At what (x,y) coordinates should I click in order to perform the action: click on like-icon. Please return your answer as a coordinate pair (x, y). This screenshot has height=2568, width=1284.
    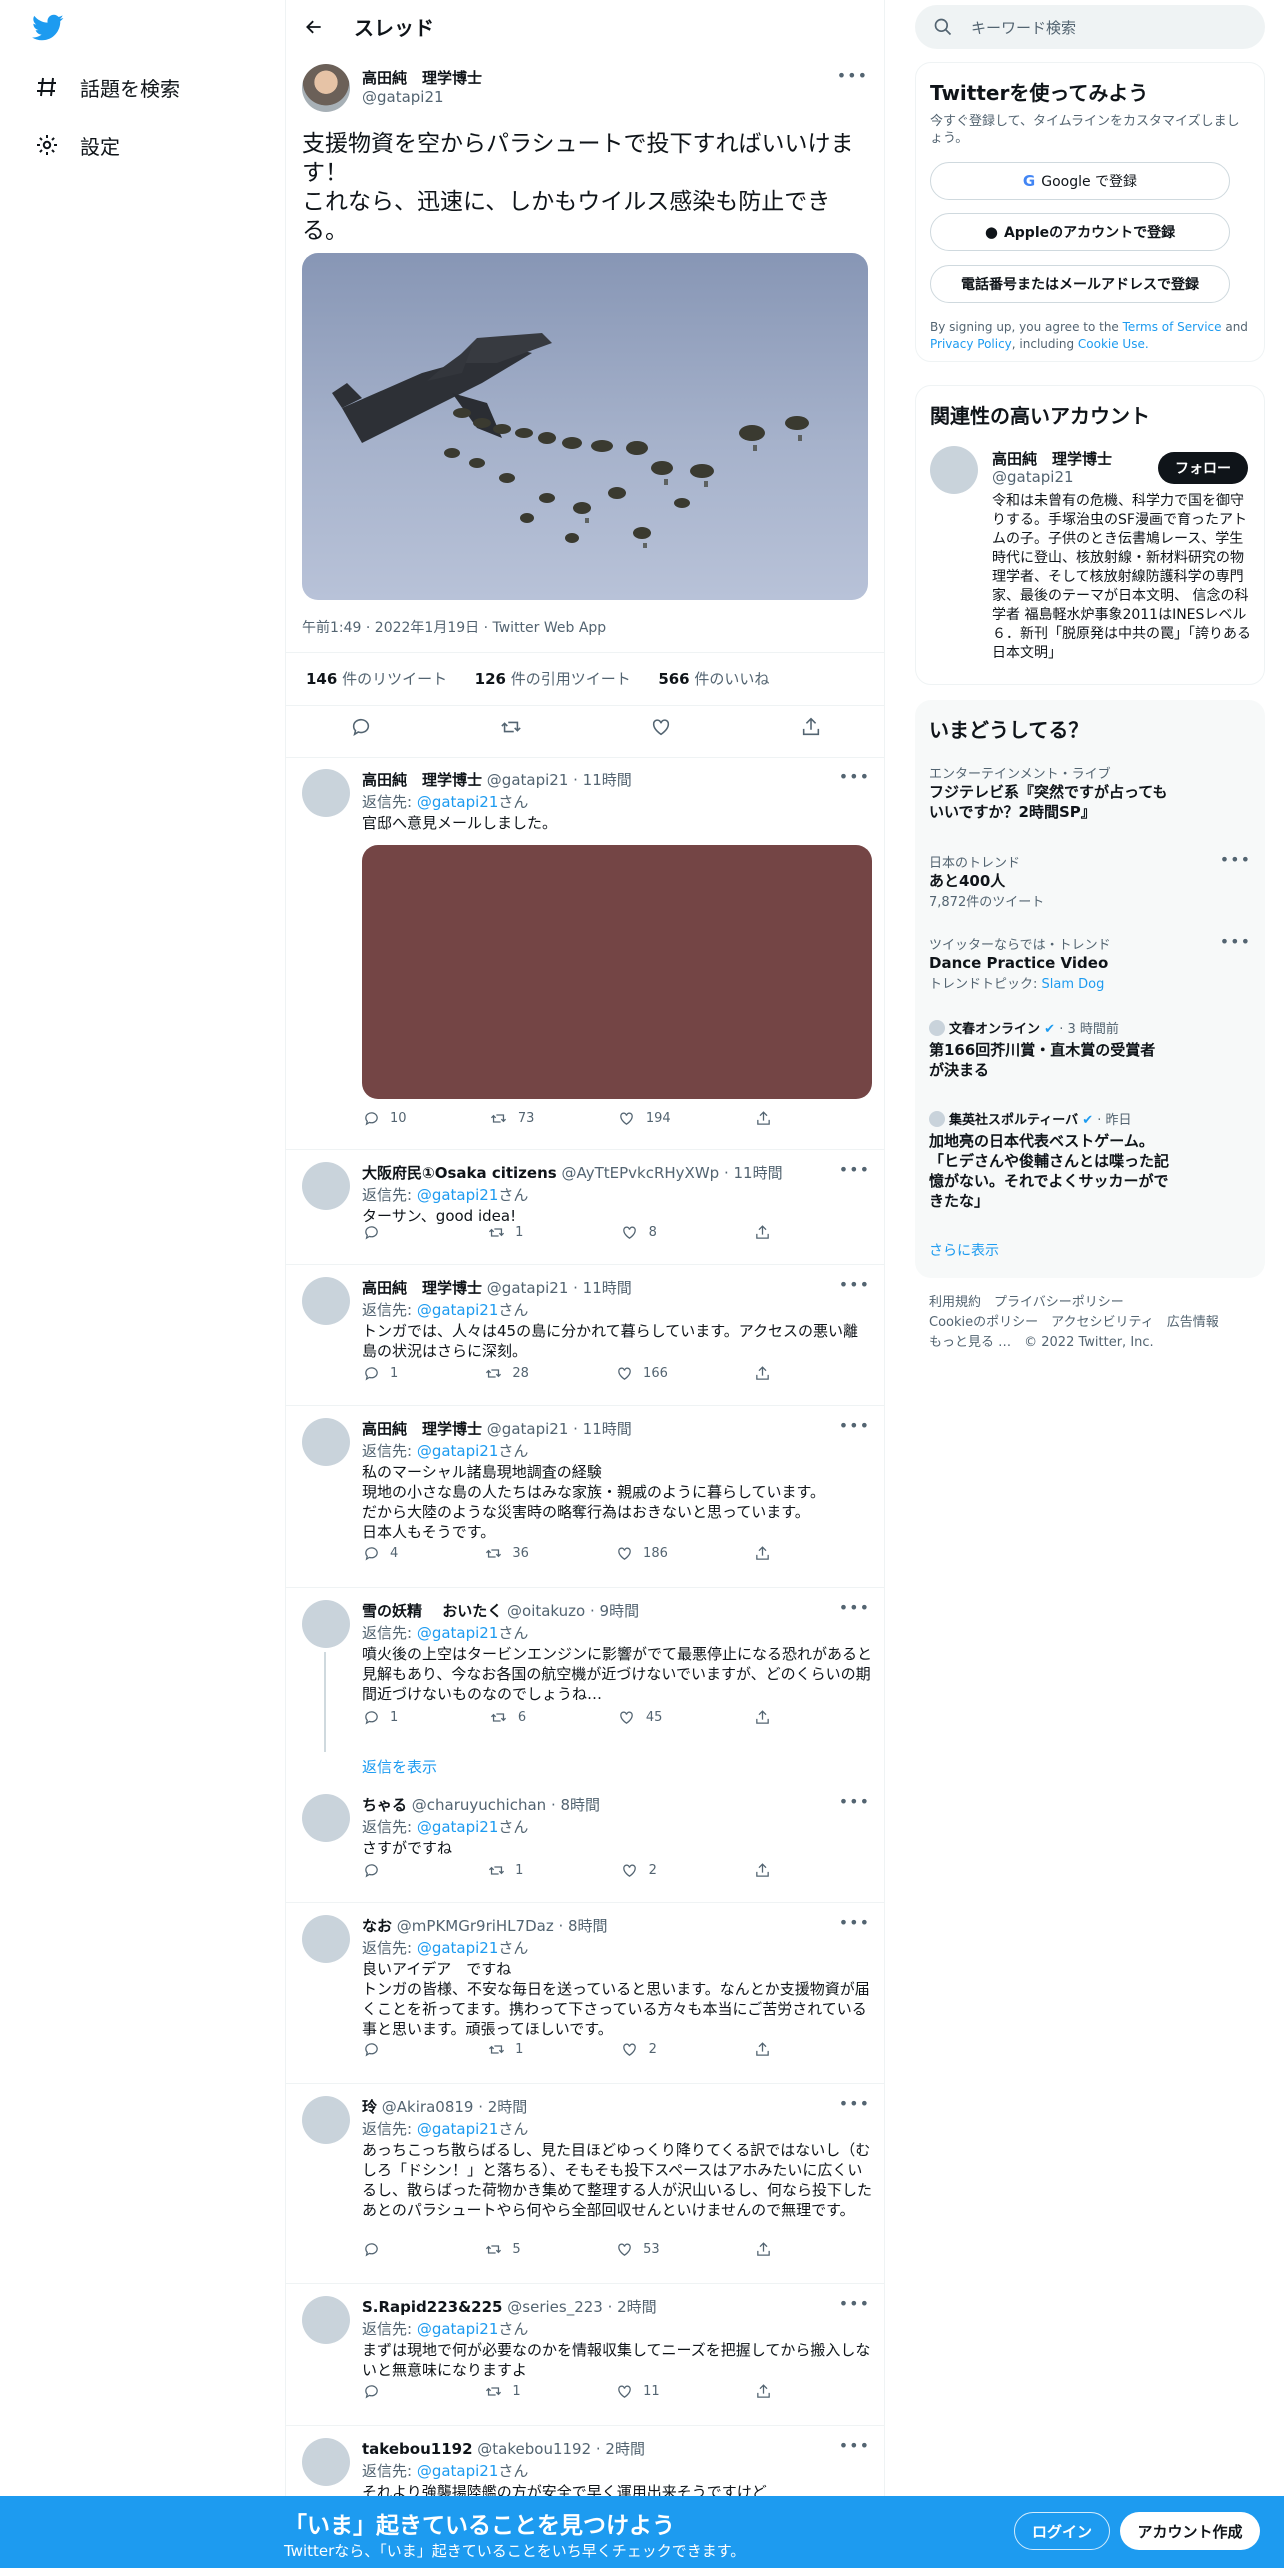
    Looking at the image, I should click on (661, 729).